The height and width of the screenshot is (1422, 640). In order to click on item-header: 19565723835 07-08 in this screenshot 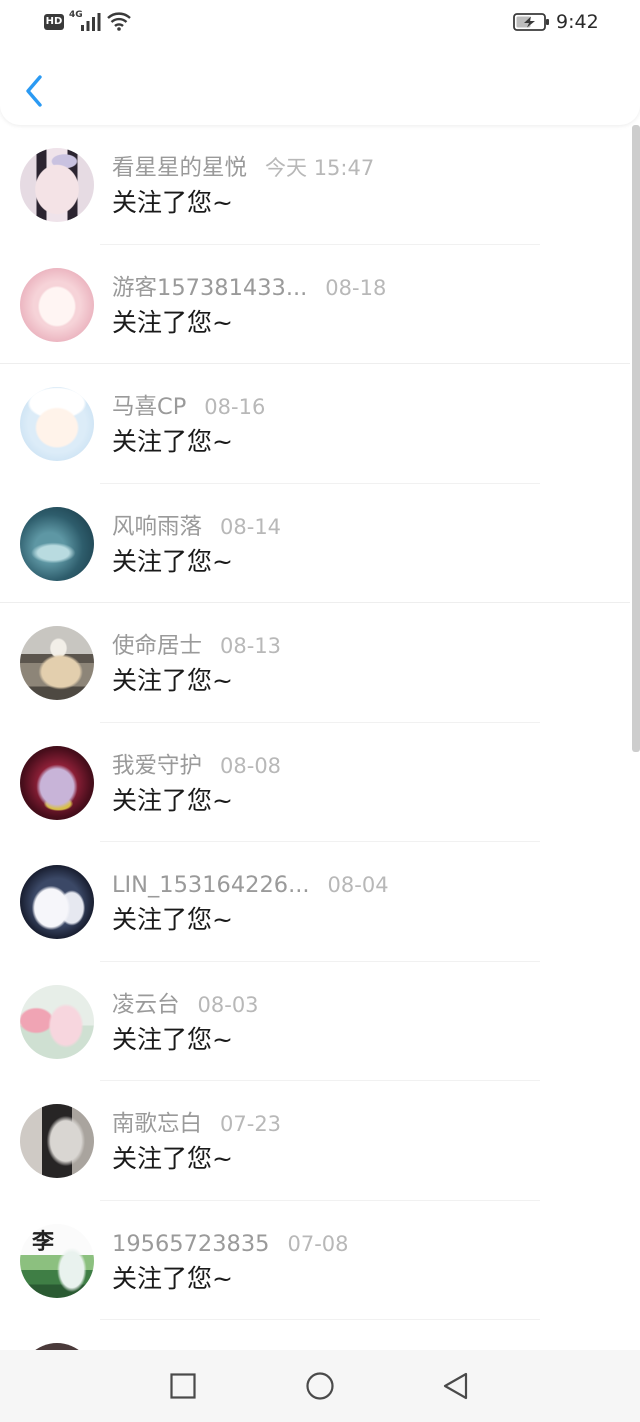, I will do `click(230, 1244)`.